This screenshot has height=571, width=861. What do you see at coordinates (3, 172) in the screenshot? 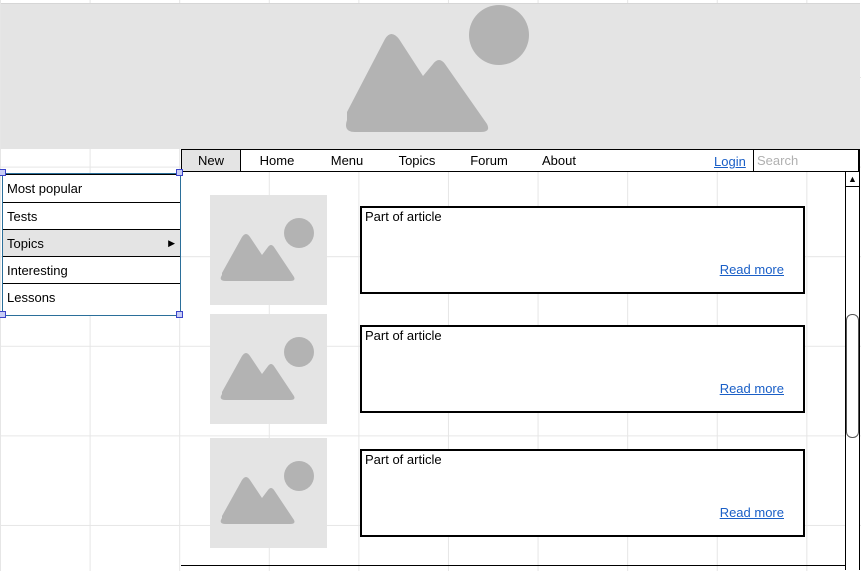
I see `resize-handle-top-left` at bounding box center [3, 172].